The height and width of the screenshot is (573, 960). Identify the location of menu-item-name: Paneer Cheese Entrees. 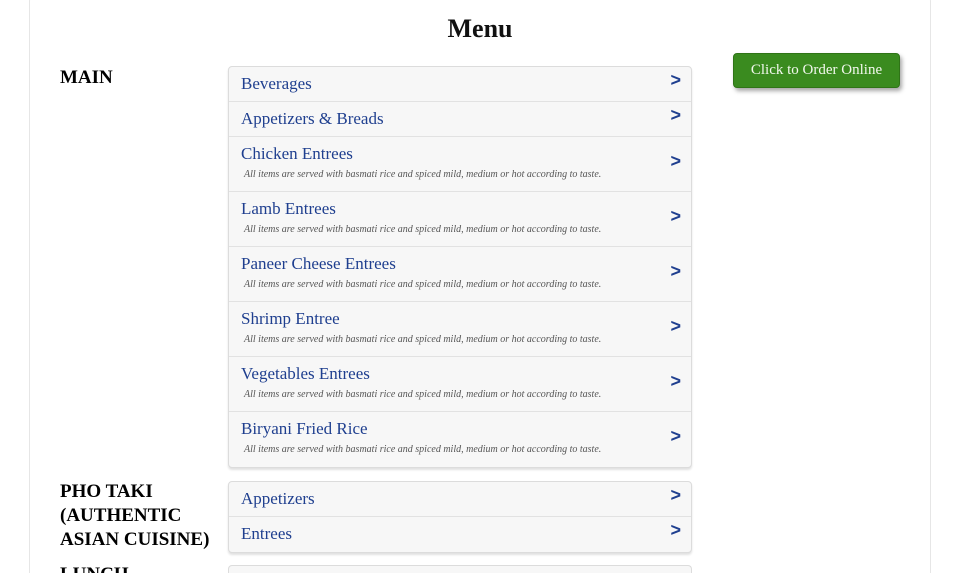
(318, 263).